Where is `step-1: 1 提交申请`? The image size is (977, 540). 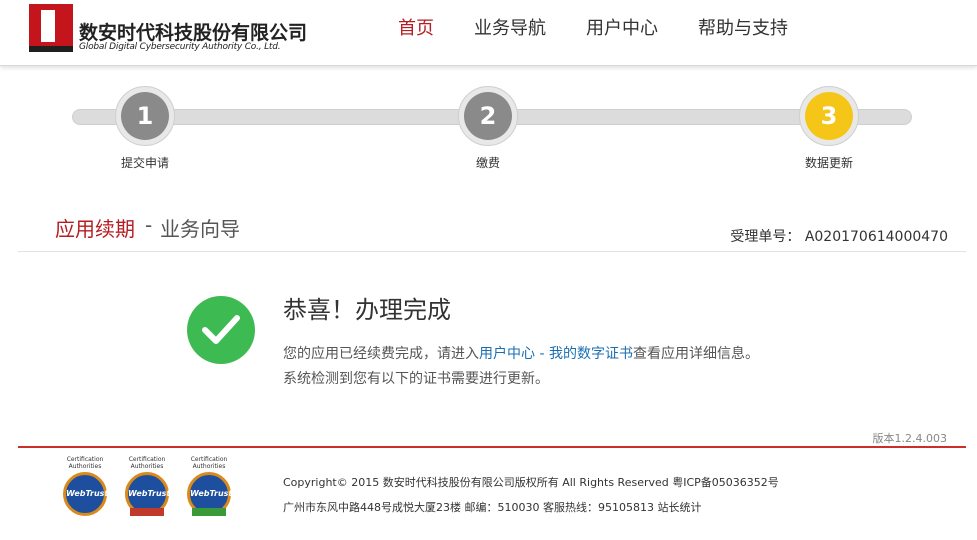 step-1: 1 提交申请 is located at coordinates (145, 128).